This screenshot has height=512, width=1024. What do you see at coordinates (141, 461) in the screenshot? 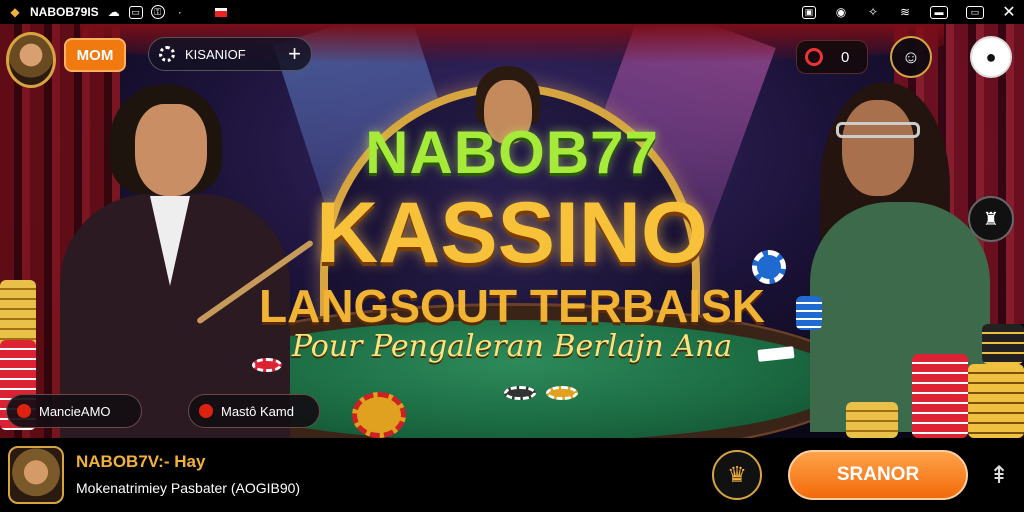
I see `app-title: NABOB7V:- Hay` at bounding box center [141, 461].